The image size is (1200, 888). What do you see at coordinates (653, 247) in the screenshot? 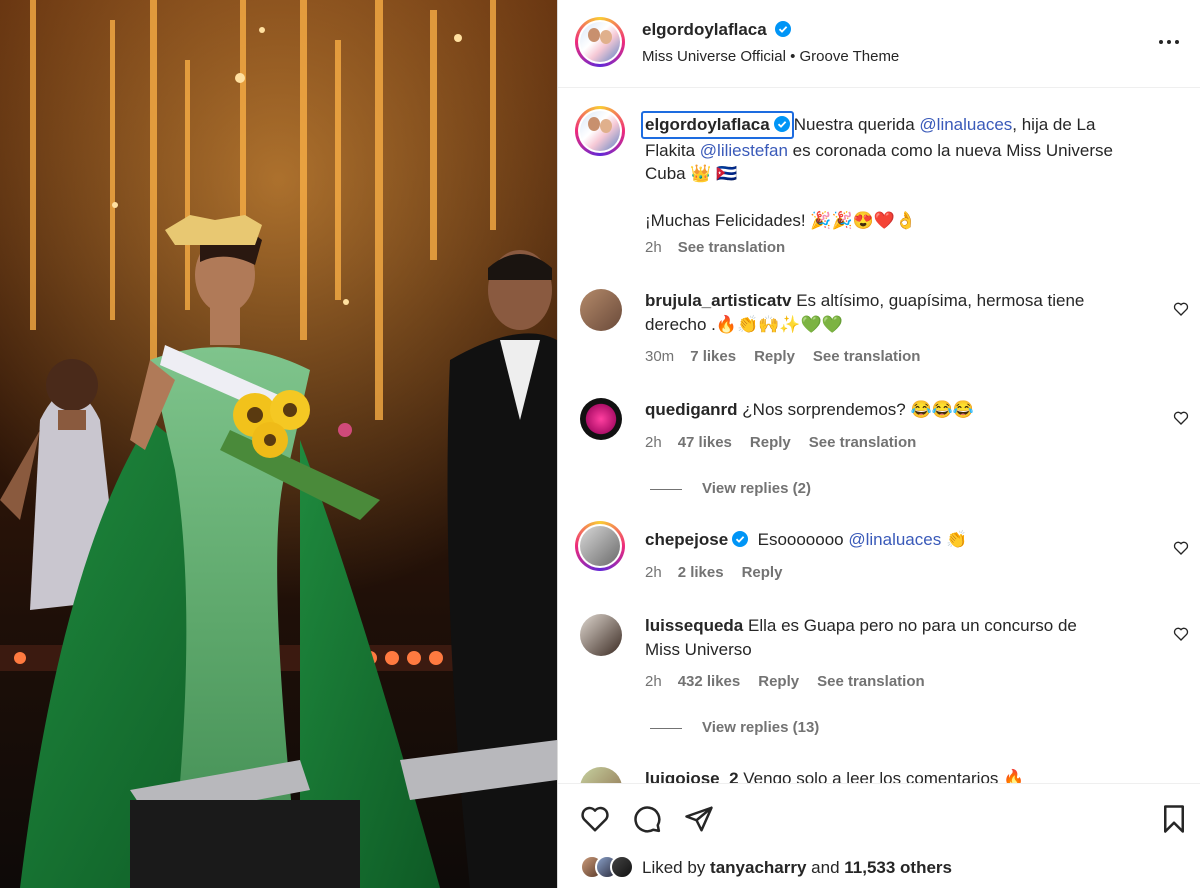
I see `caption-time: 2h` at bounding box center [653, 247].